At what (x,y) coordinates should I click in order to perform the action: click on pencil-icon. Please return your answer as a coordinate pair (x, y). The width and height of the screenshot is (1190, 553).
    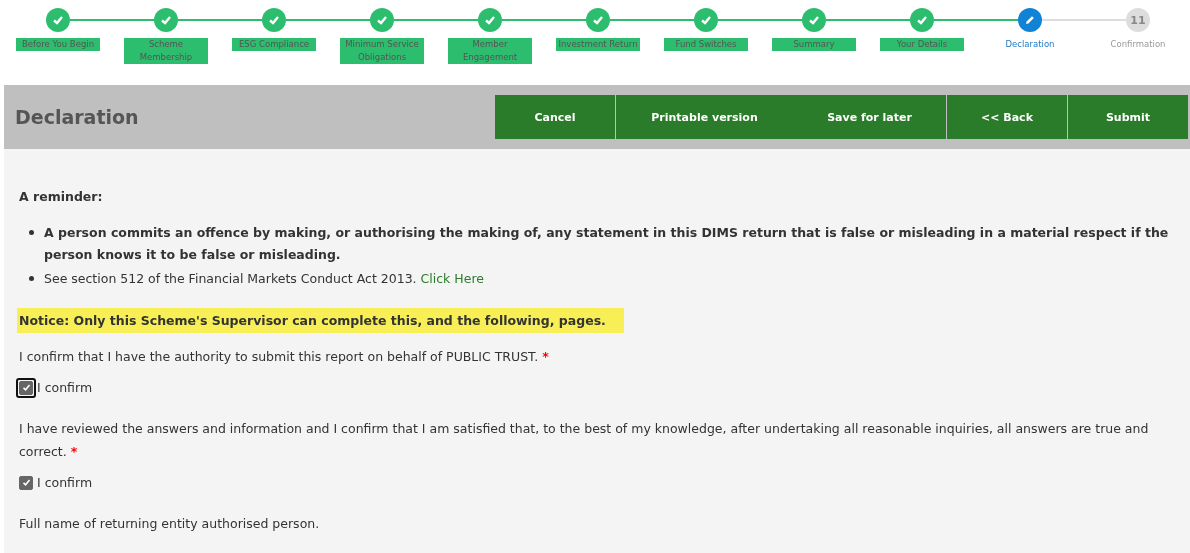
    Looking at the image, I should click on (1030, 20).